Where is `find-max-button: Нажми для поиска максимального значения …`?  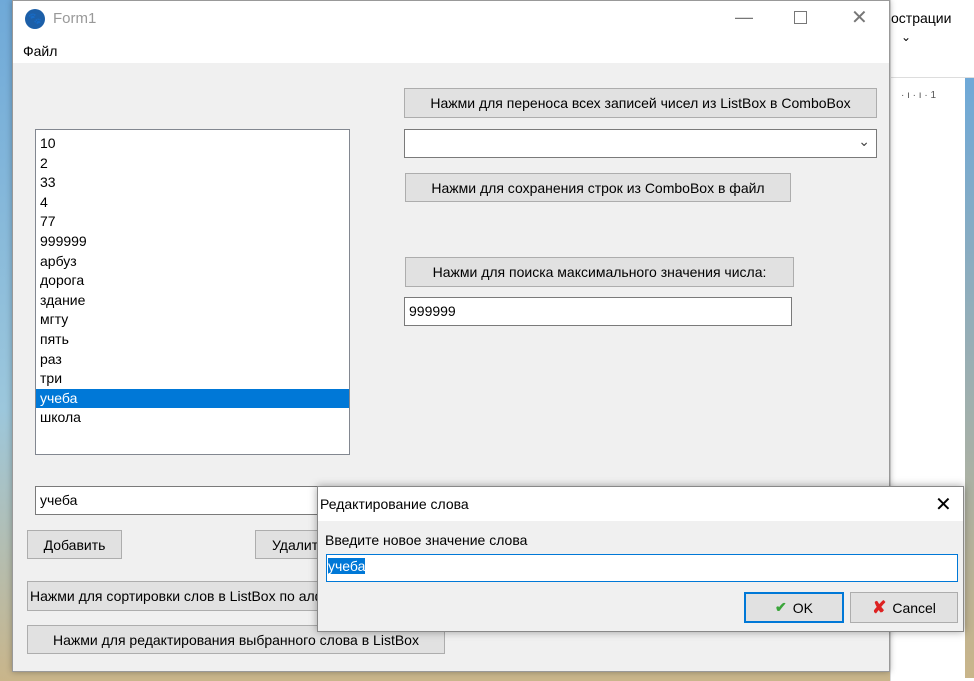 find-max-button: Нажми для поиска максимального значения … is located at coordinates (599, 272).